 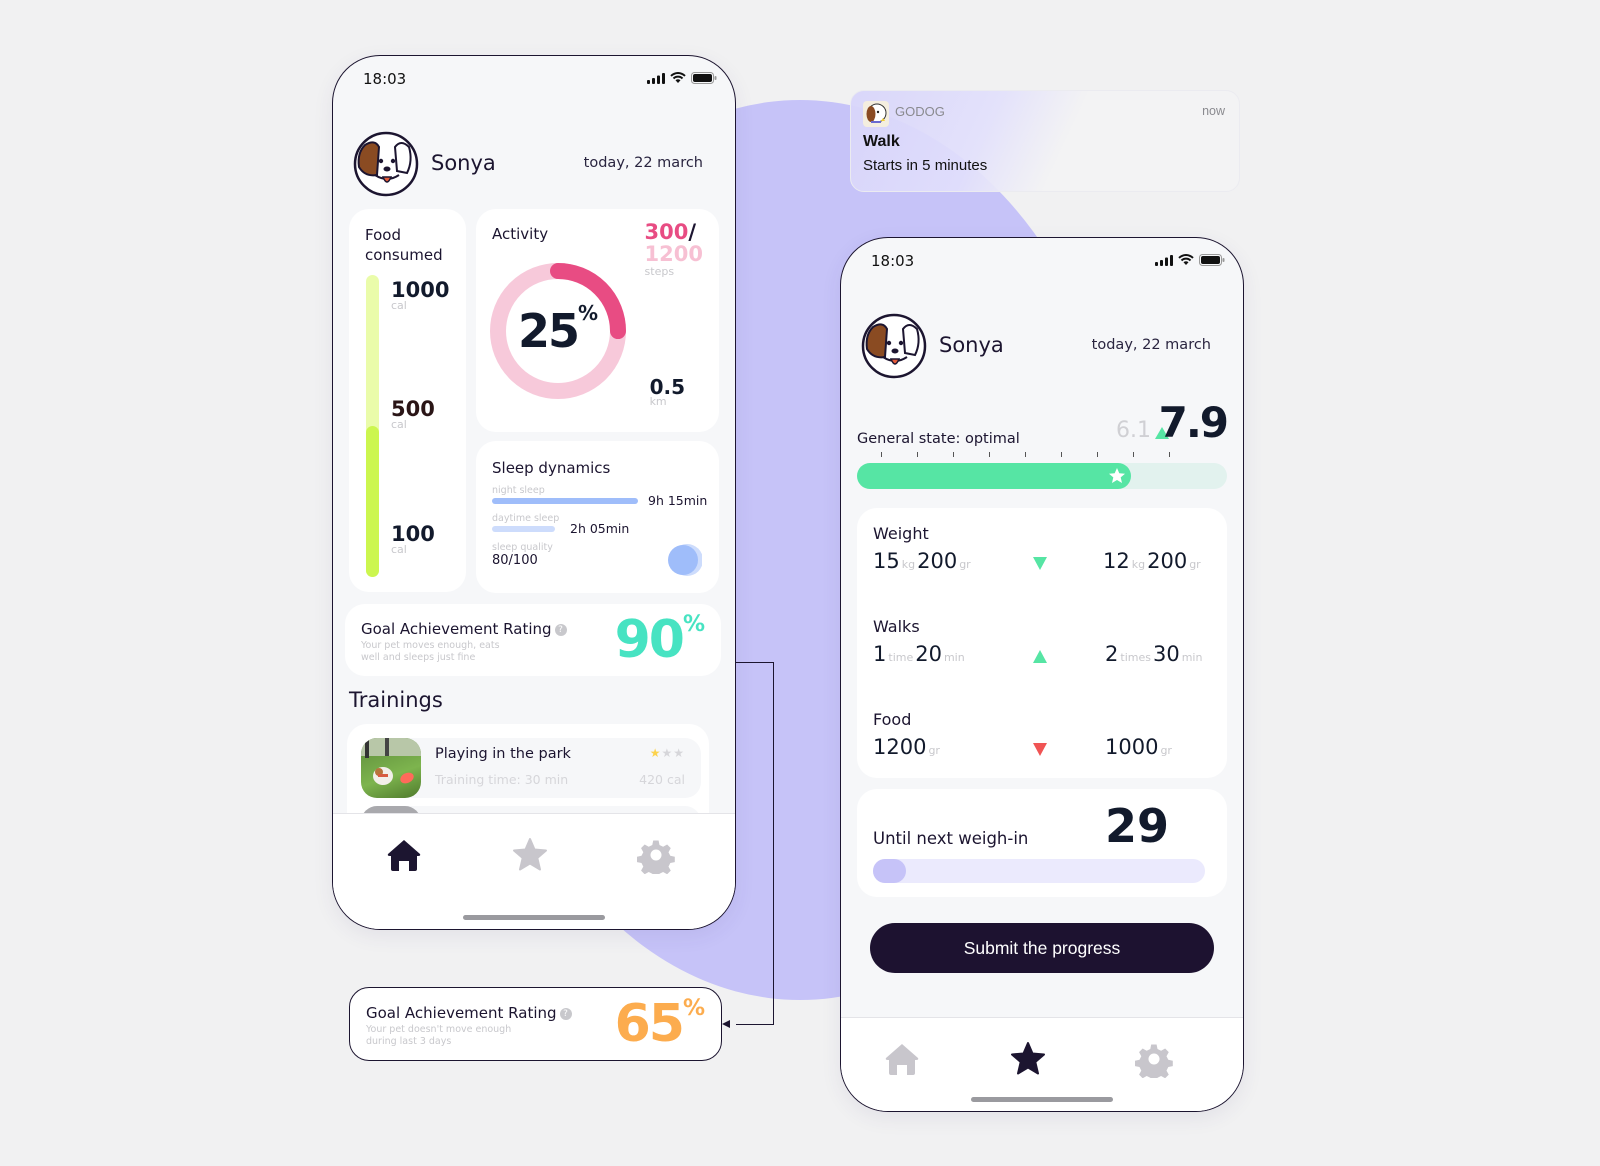 What do you see at coordinates (951, 838) in the screenshot?
I see `weigh-in-label: Until next weigh-in` at bounding box center [951, 838].